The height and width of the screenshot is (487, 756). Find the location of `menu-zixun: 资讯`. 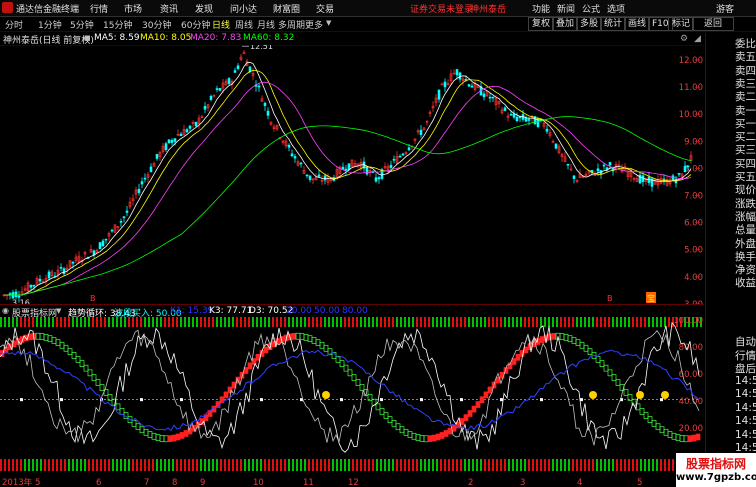

menu-zixun: 资讯 is located at coordinates (169, 8).